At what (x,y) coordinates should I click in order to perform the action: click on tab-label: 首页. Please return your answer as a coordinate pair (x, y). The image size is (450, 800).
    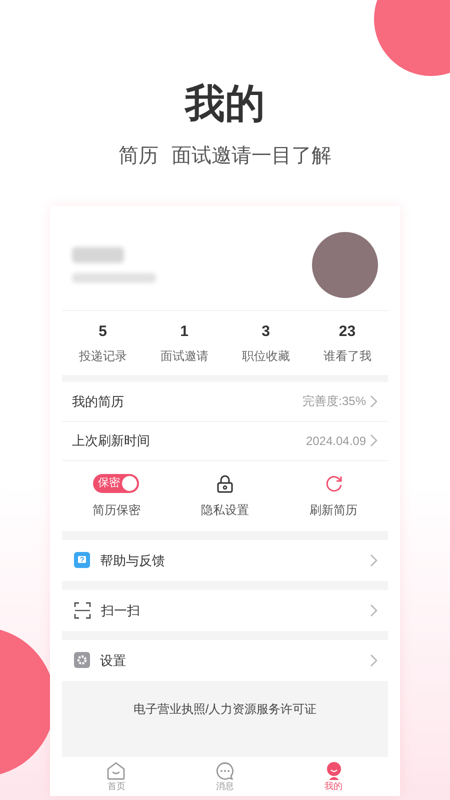
    Looking at the image, I should click on (116, 786).